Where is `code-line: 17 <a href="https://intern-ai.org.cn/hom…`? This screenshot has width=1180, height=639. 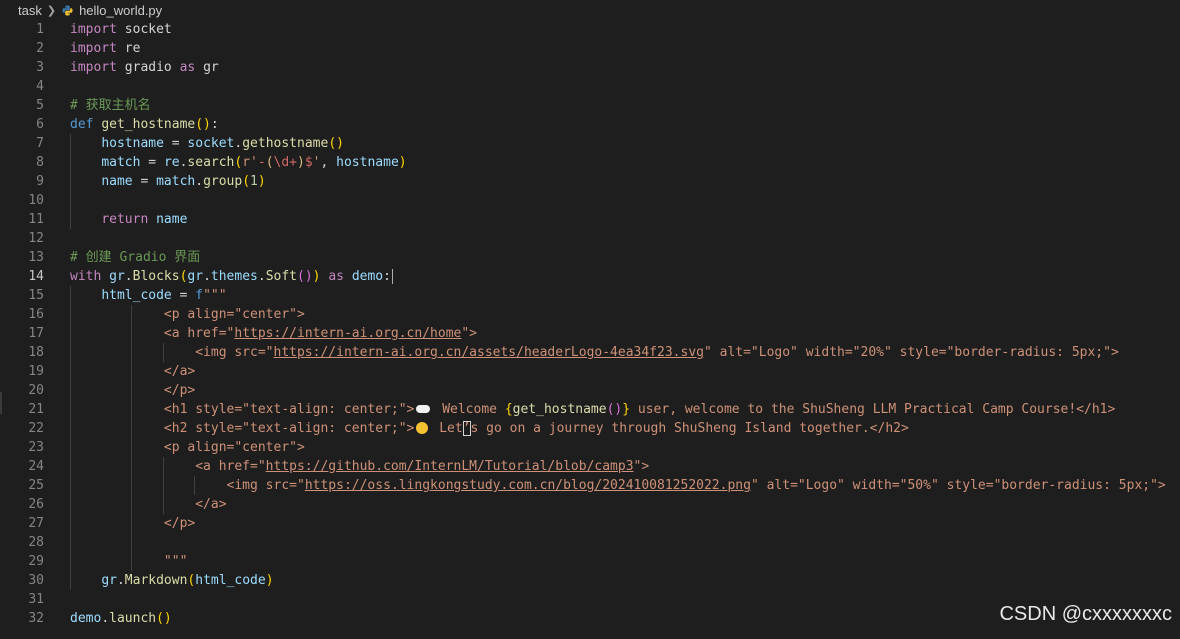
code-line: 17 <a href="https://intern-ai.org.cn/hom… is located at coordinates (590, 333).